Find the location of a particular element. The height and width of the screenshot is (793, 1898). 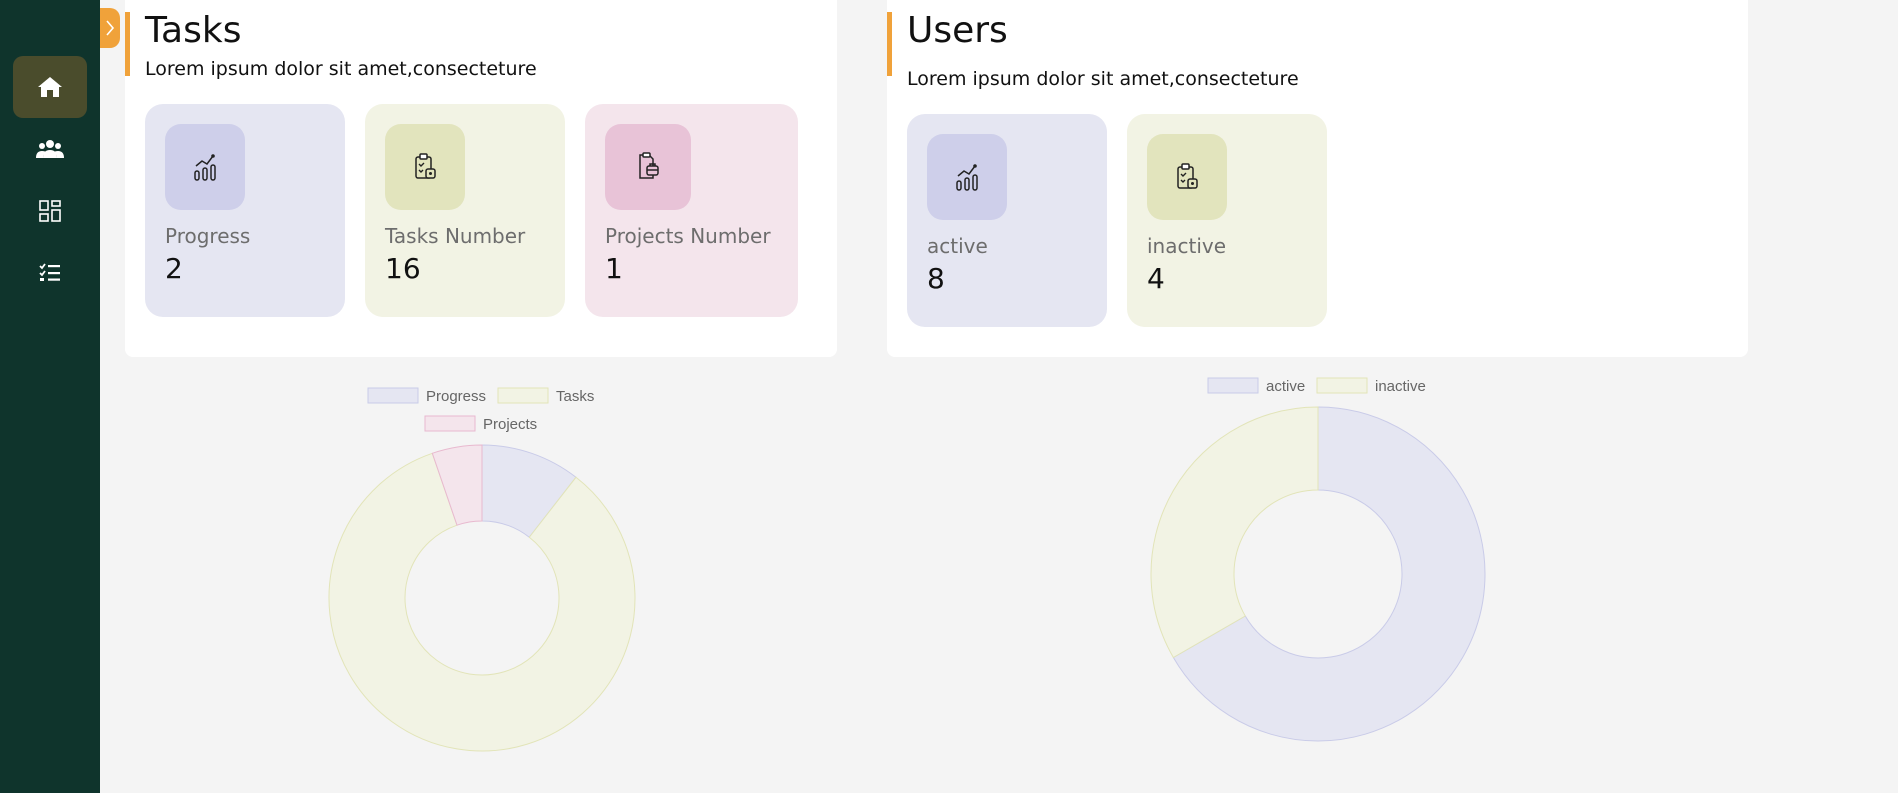

sidebar-item-users is located at coordinates (50, 149).